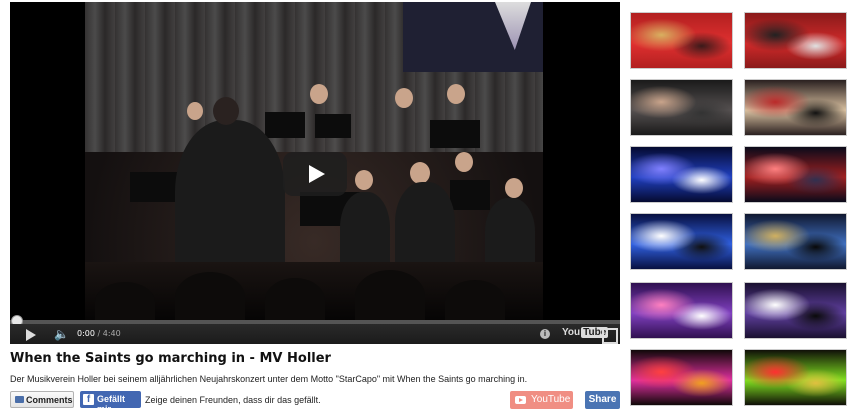  I want to click on facebook-like-button: f Gefällt mir, so click(110, 402).